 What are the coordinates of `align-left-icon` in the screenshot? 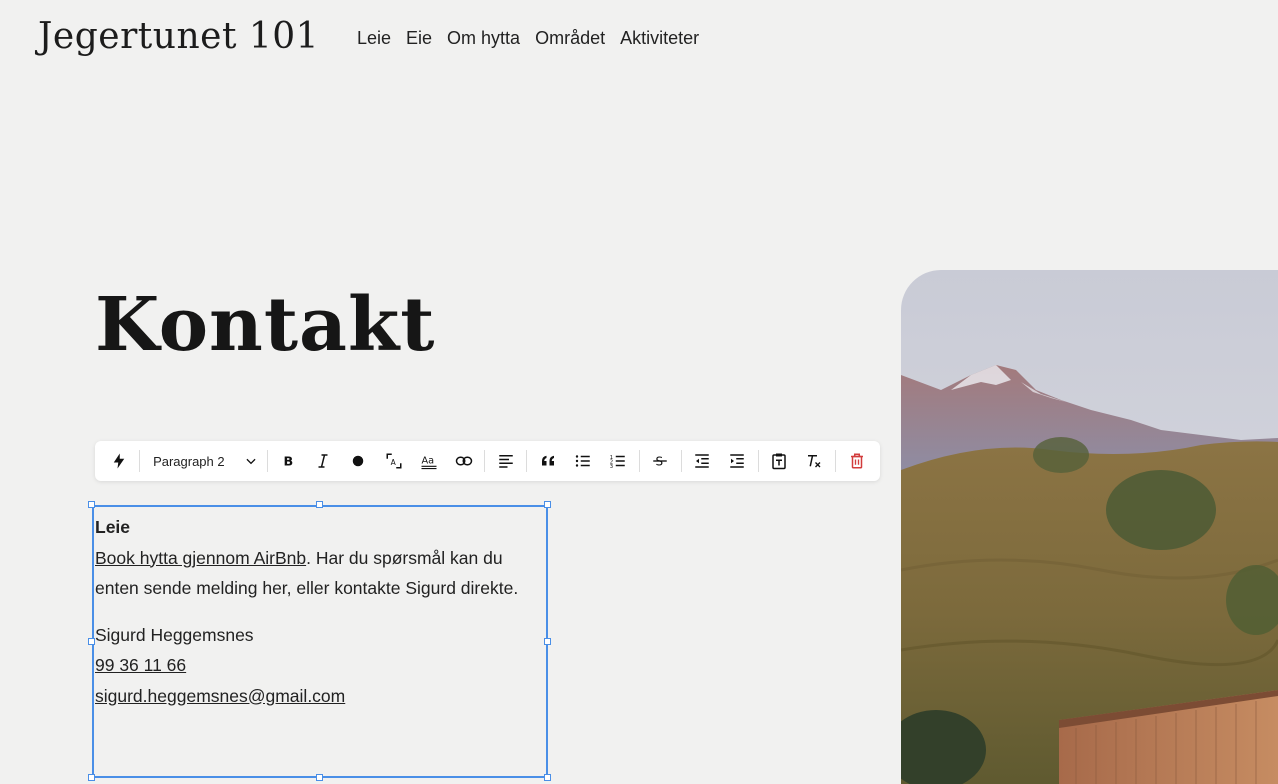 It's located at (505, 461).